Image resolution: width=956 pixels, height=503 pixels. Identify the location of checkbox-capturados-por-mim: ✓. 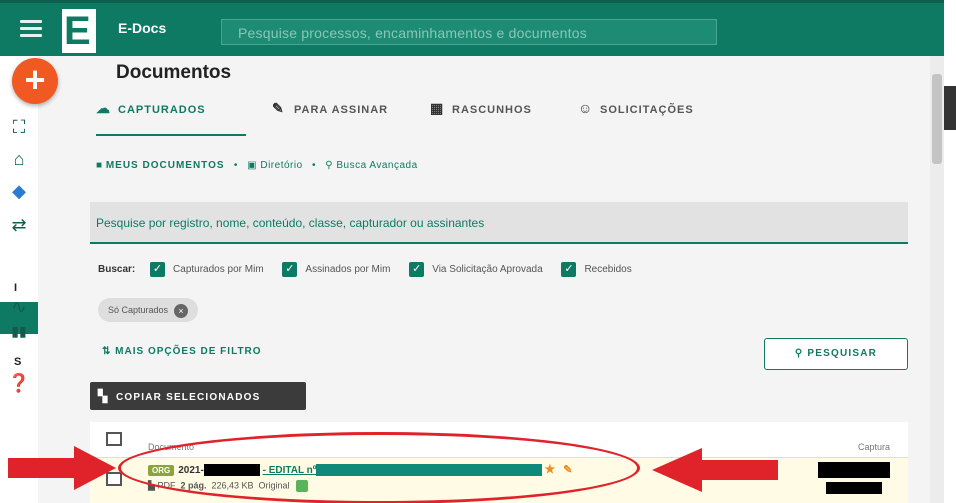
(158, 269).